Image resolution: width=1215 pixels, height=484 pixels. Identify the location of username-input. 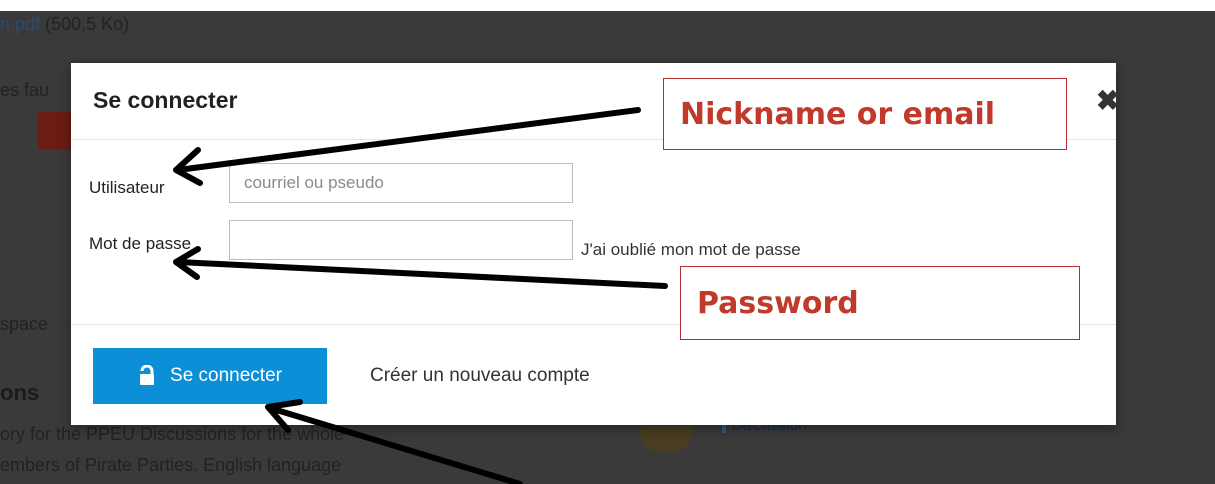
(401, 183).